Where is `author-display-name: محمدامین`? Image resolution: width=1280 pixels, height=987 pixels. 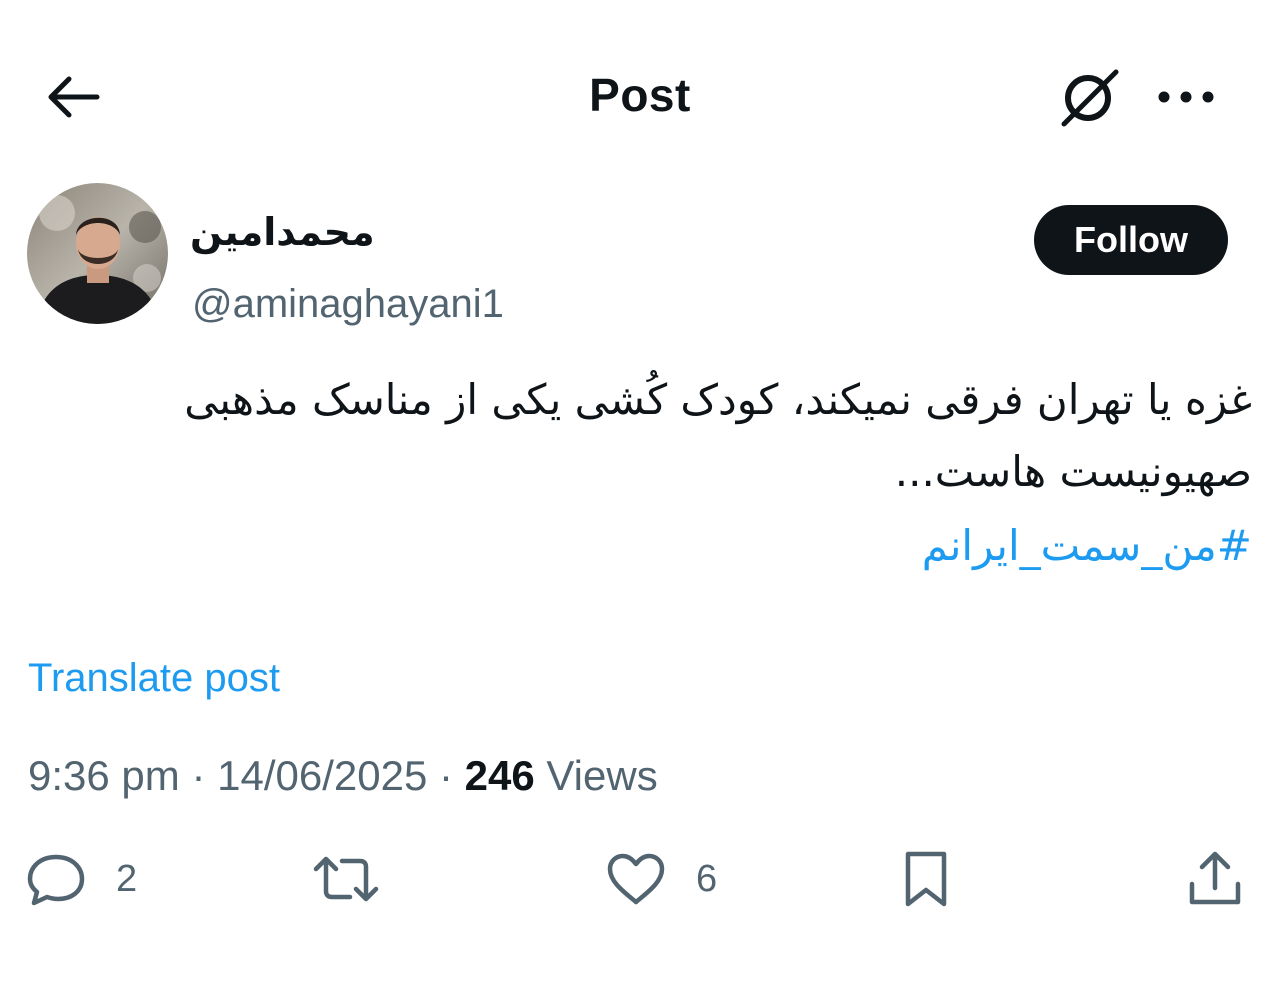 author-display-name: محمدامین is located at coordinates (282, 232).